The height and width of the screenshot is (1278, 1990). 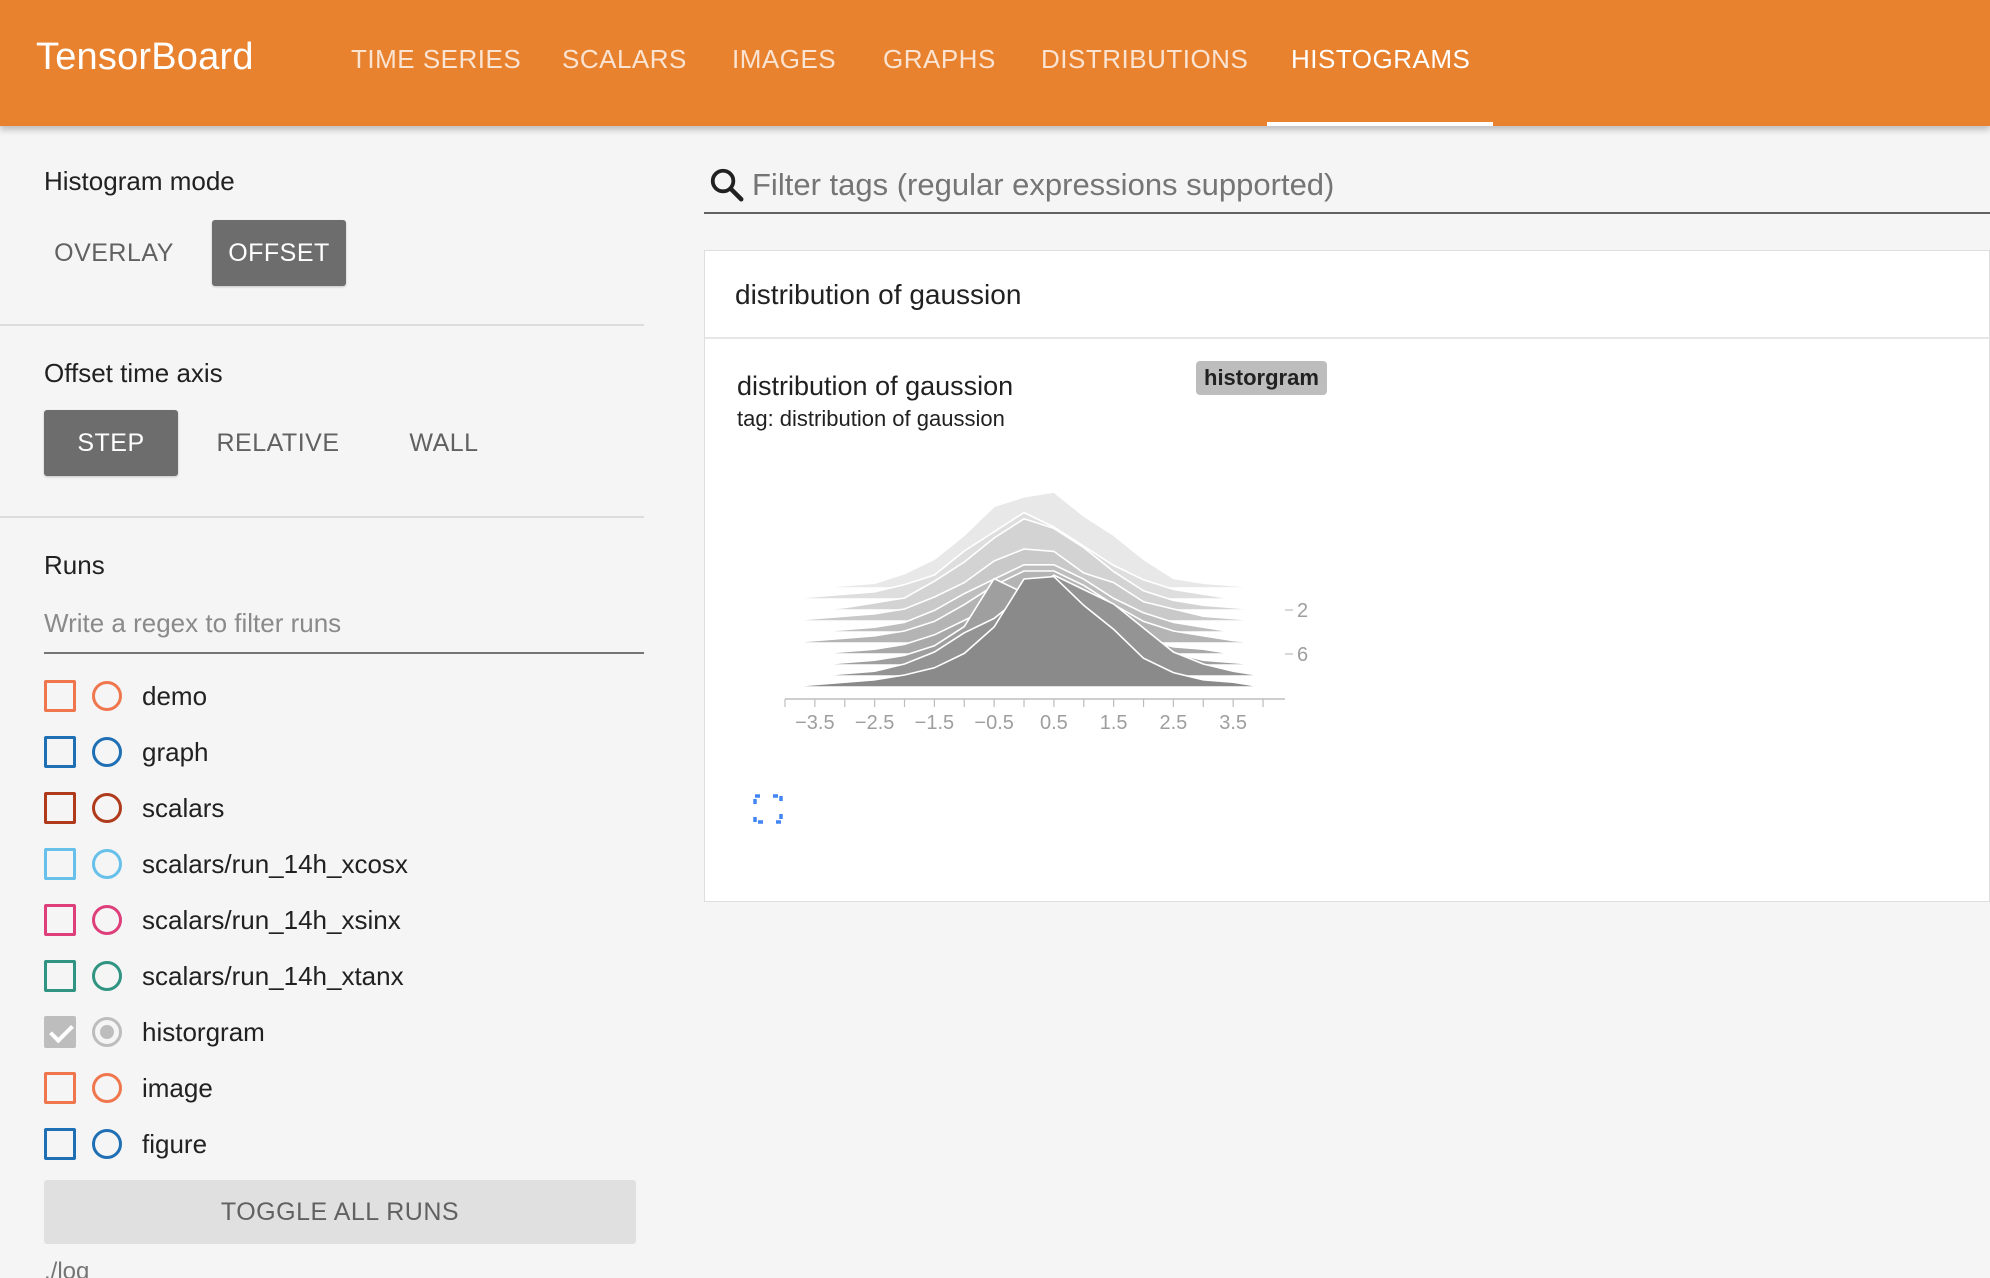 I want to click on run-label: figure, so click(x=175, y=1143).